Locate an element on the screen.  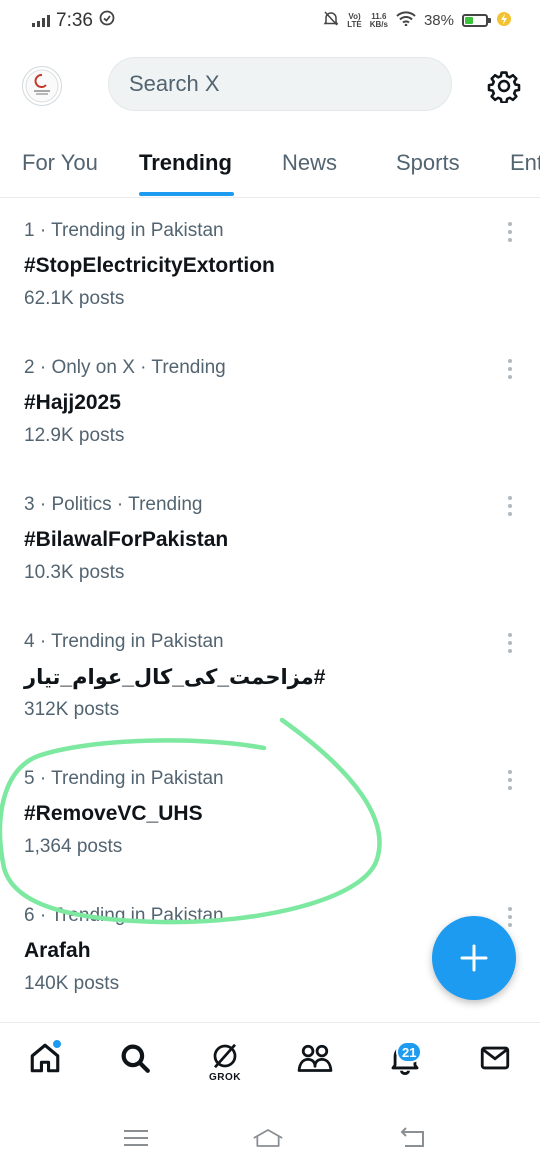
trend-name: #StopElectricityExtortion is located at coordinates (149, 265).